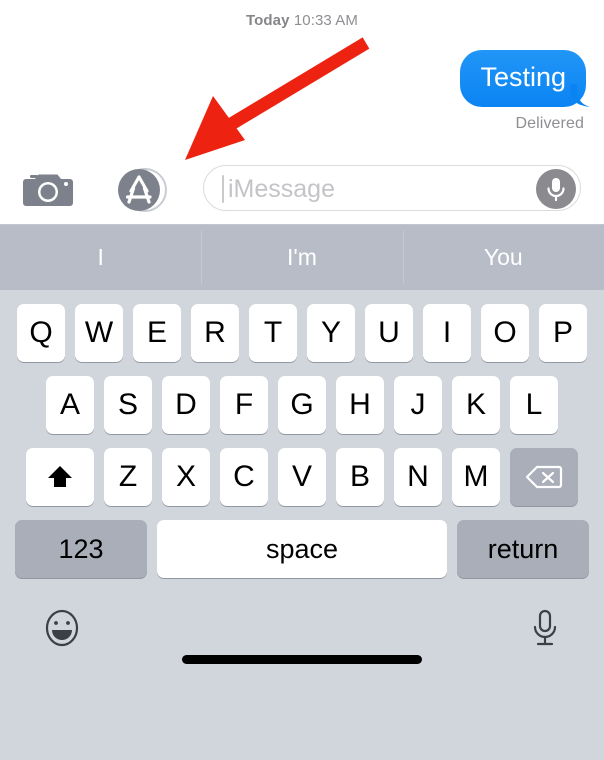  What do you see at coordinates (128, 477) in the screenshot?
I see `key-z: Z` at bounding box center [128, 477].